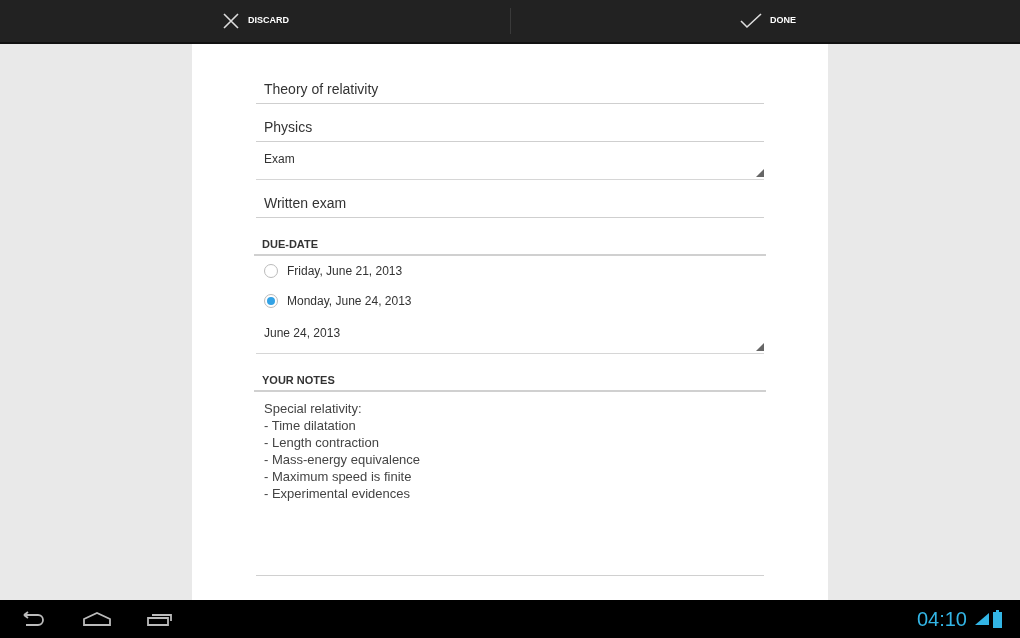  What do you see at coordinates (997, 619) in the screenshot?
I see `battery-icon` at bounding box center [997, 619].